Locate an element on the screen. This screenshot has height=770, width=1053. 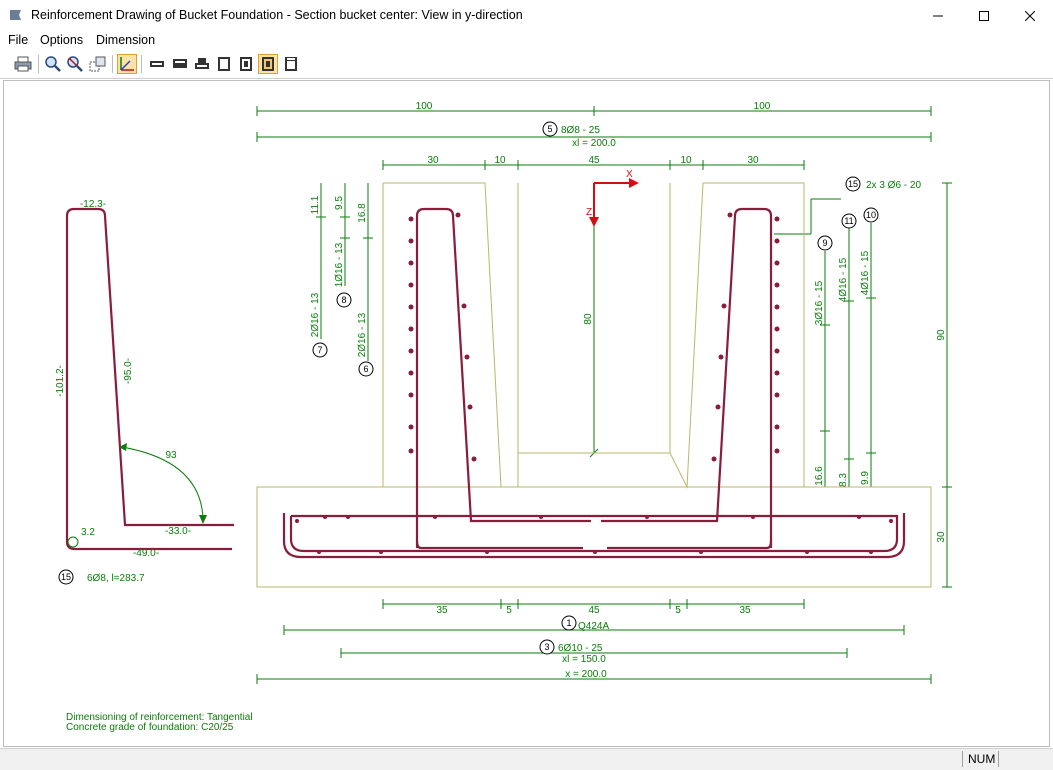
mark9-text: 3Ø16 - 15 is located at coordinates (819, 302).